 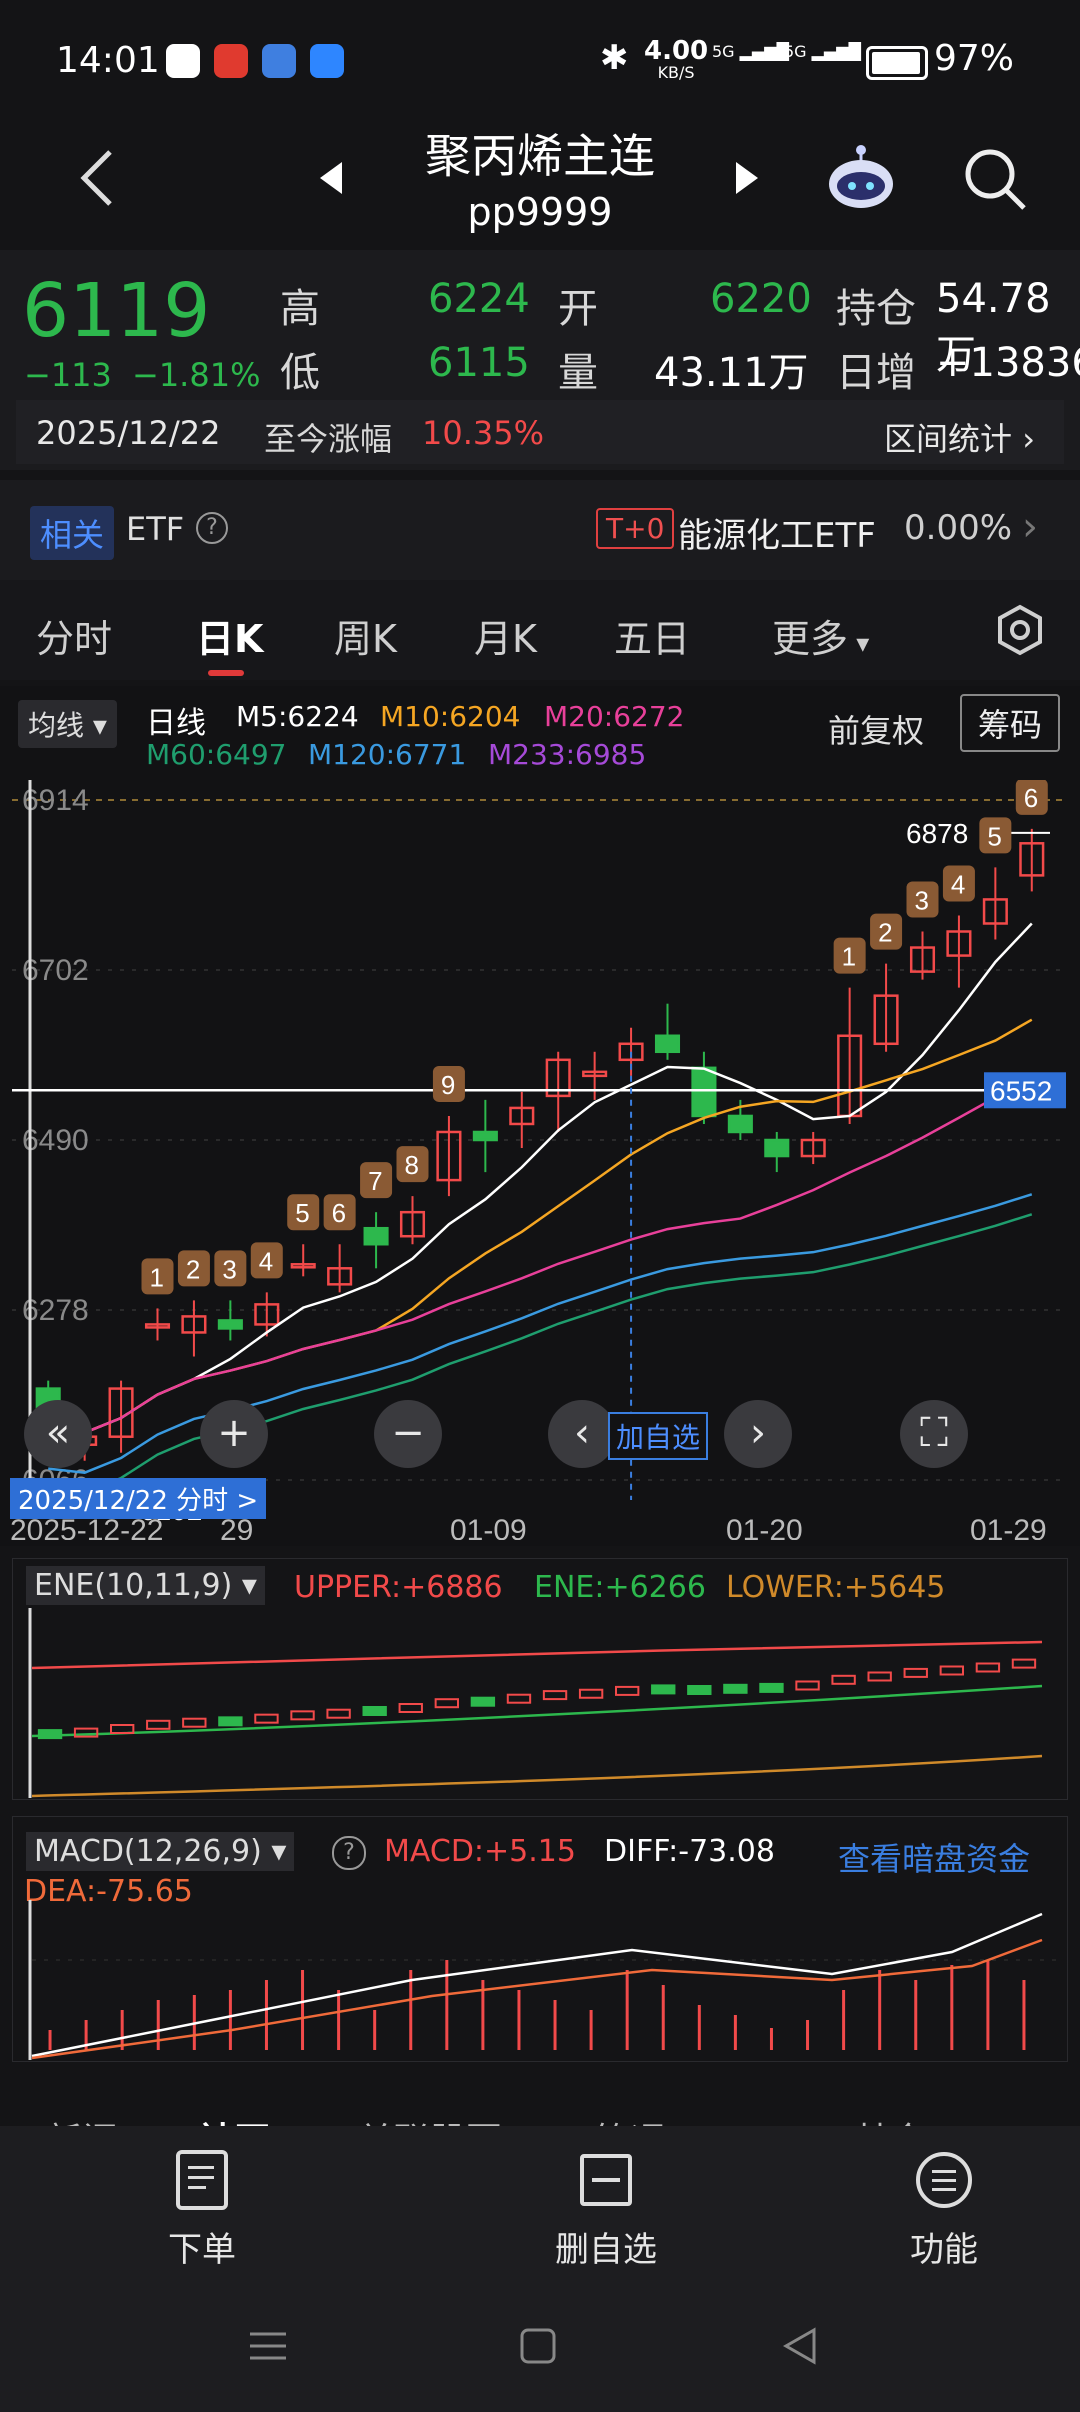 What do you see at coordinates (279, 61) in the screenshot?
I see `app-notification-icon` at bounding box center [279, 61].